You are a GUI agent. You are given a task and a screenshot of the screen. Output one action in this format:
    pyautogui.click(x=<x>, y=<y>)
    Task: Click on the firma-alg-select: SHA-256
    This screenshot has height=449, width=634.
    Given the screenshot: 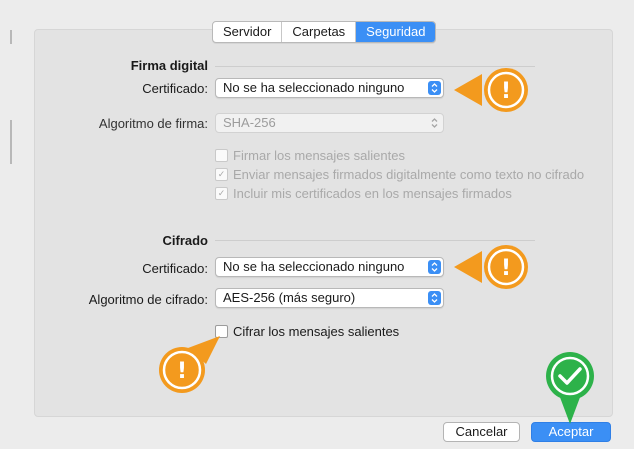 What is the action you would take?
    pyautogui.click(x=329, y=123)
    